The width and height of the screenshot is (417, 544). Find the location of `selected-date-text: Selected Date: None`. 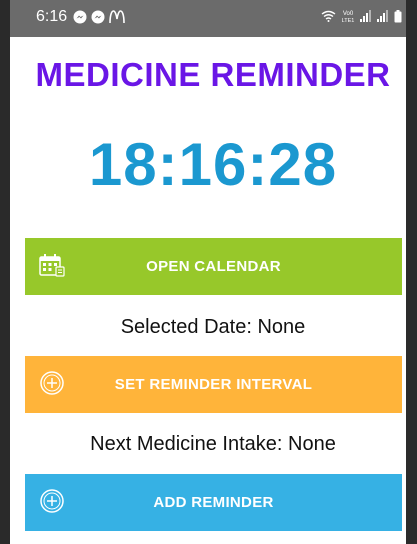

selected-date-text: Selected Date: None is located at coordinates (213, 327).